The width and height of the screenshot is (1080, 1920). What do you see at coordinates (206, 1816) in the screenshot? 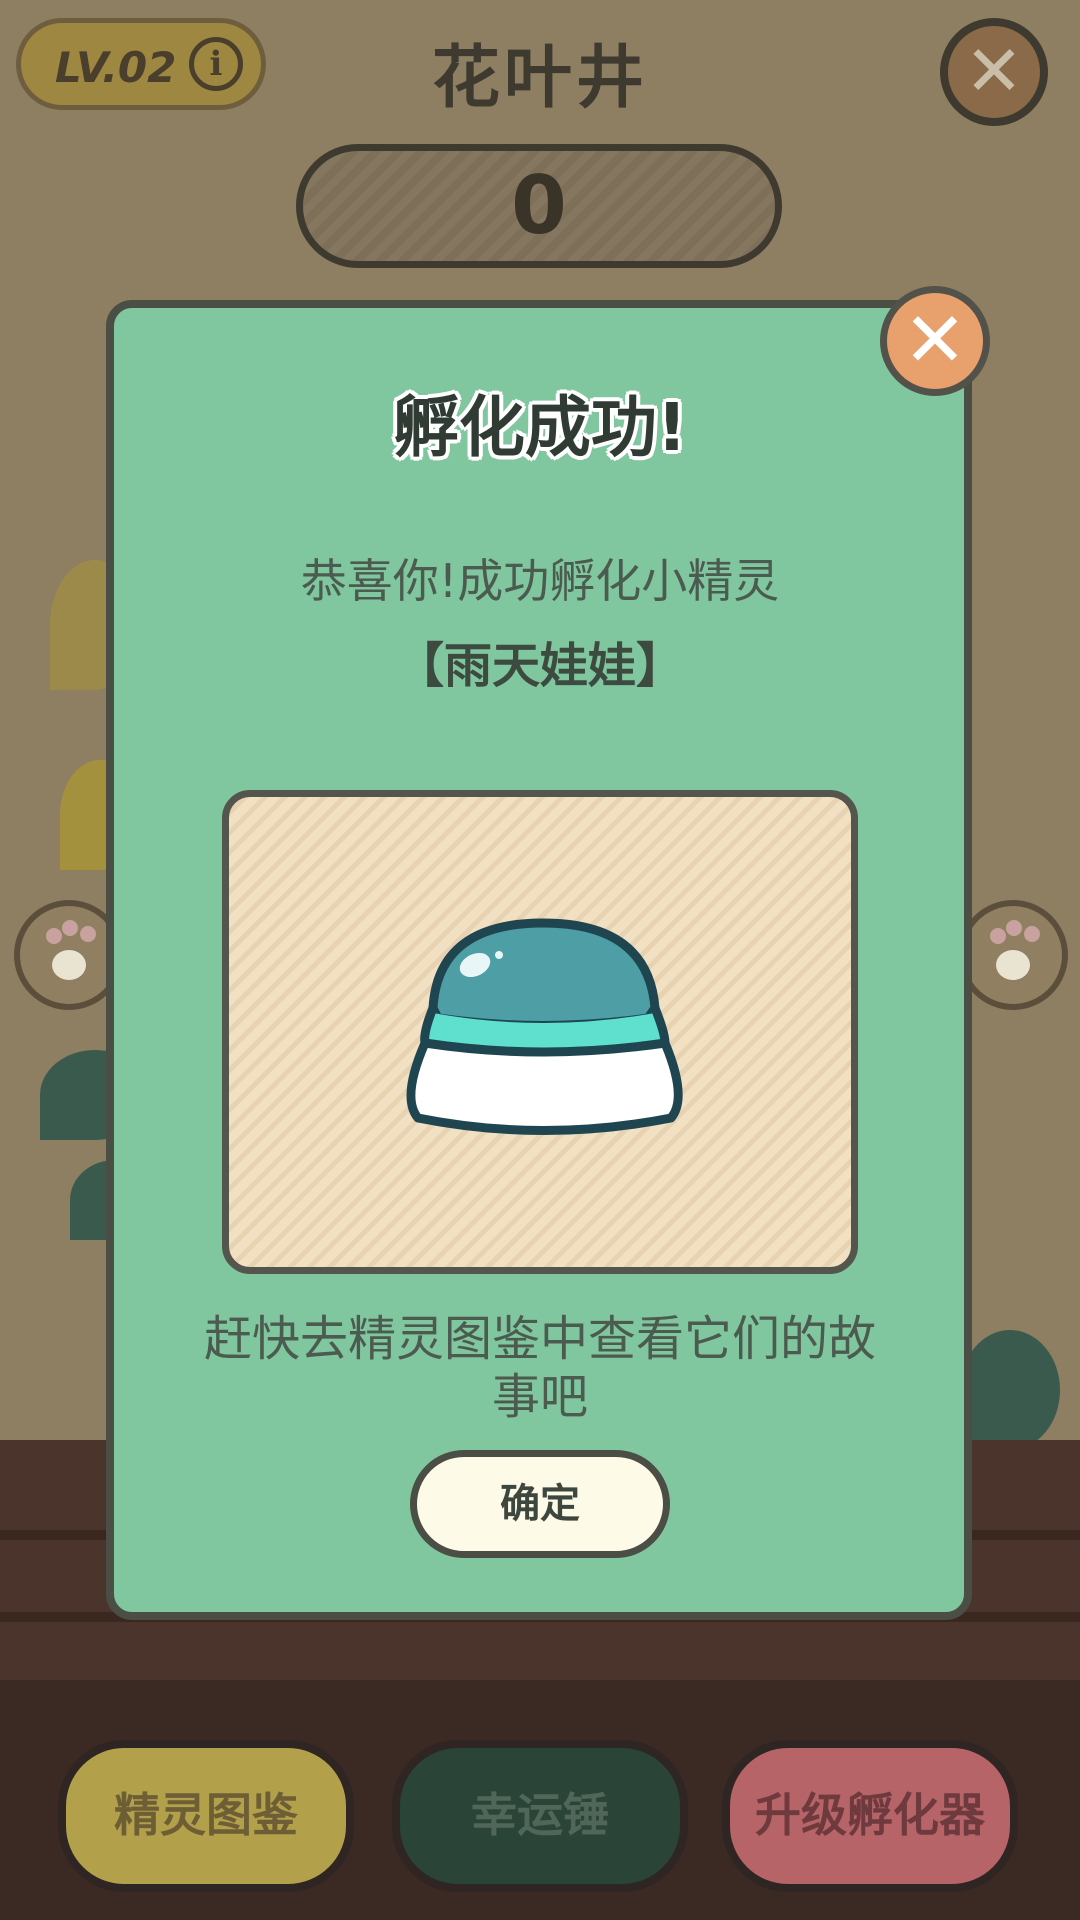
I see `sprite-dex-button: 精灵图鉴` at bounding box center [206, 1816].